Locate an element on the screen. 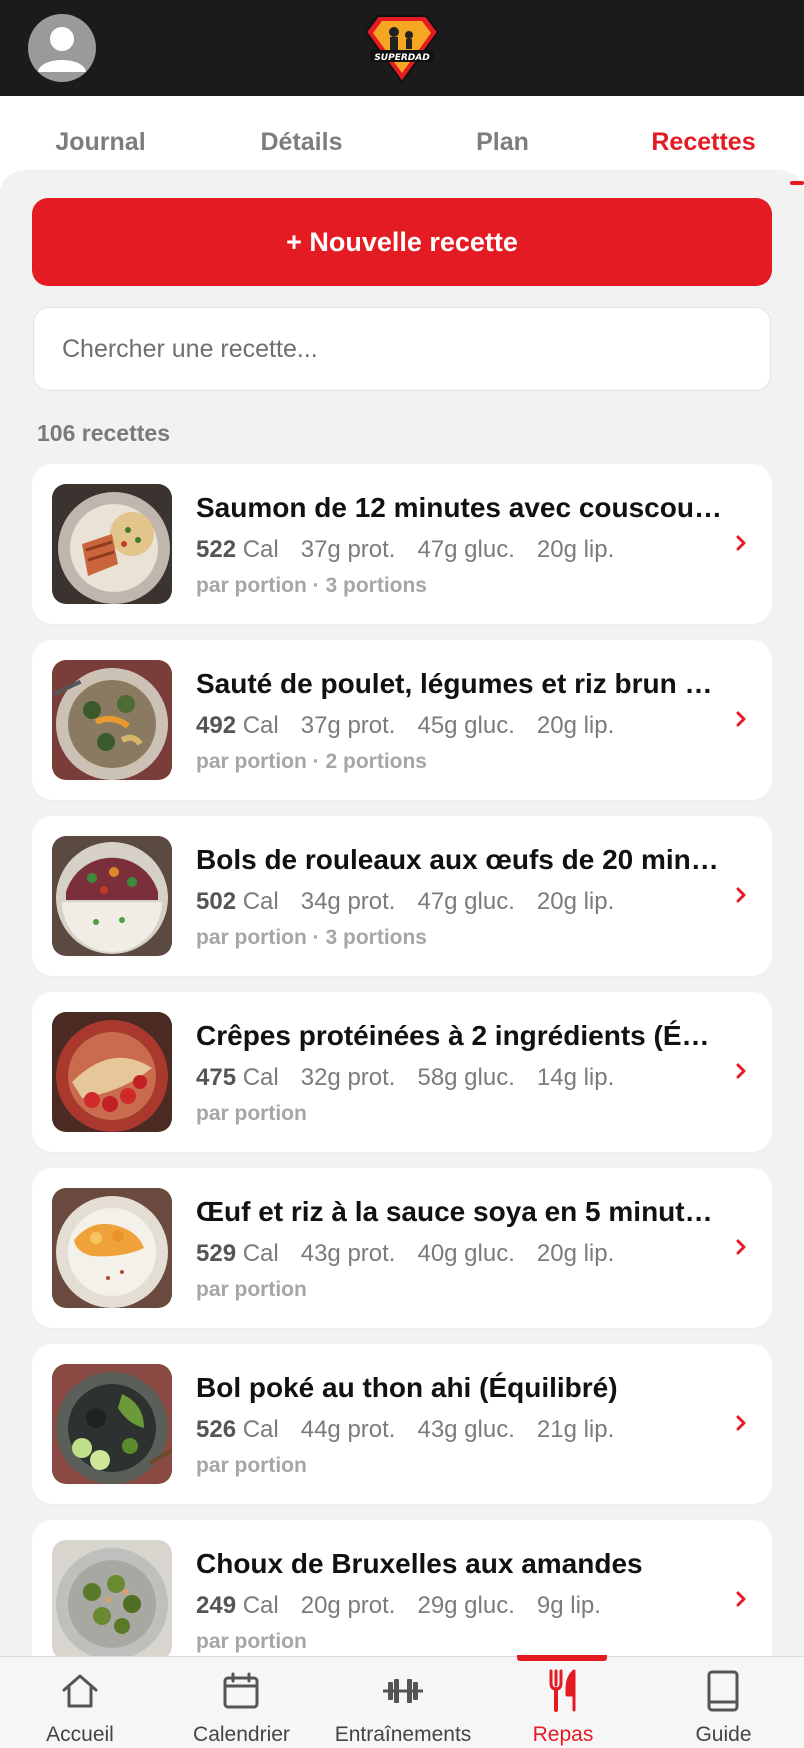 The width and height of the screenshot is (804, 1748). book-icon is located at coordinates (723, 1691).